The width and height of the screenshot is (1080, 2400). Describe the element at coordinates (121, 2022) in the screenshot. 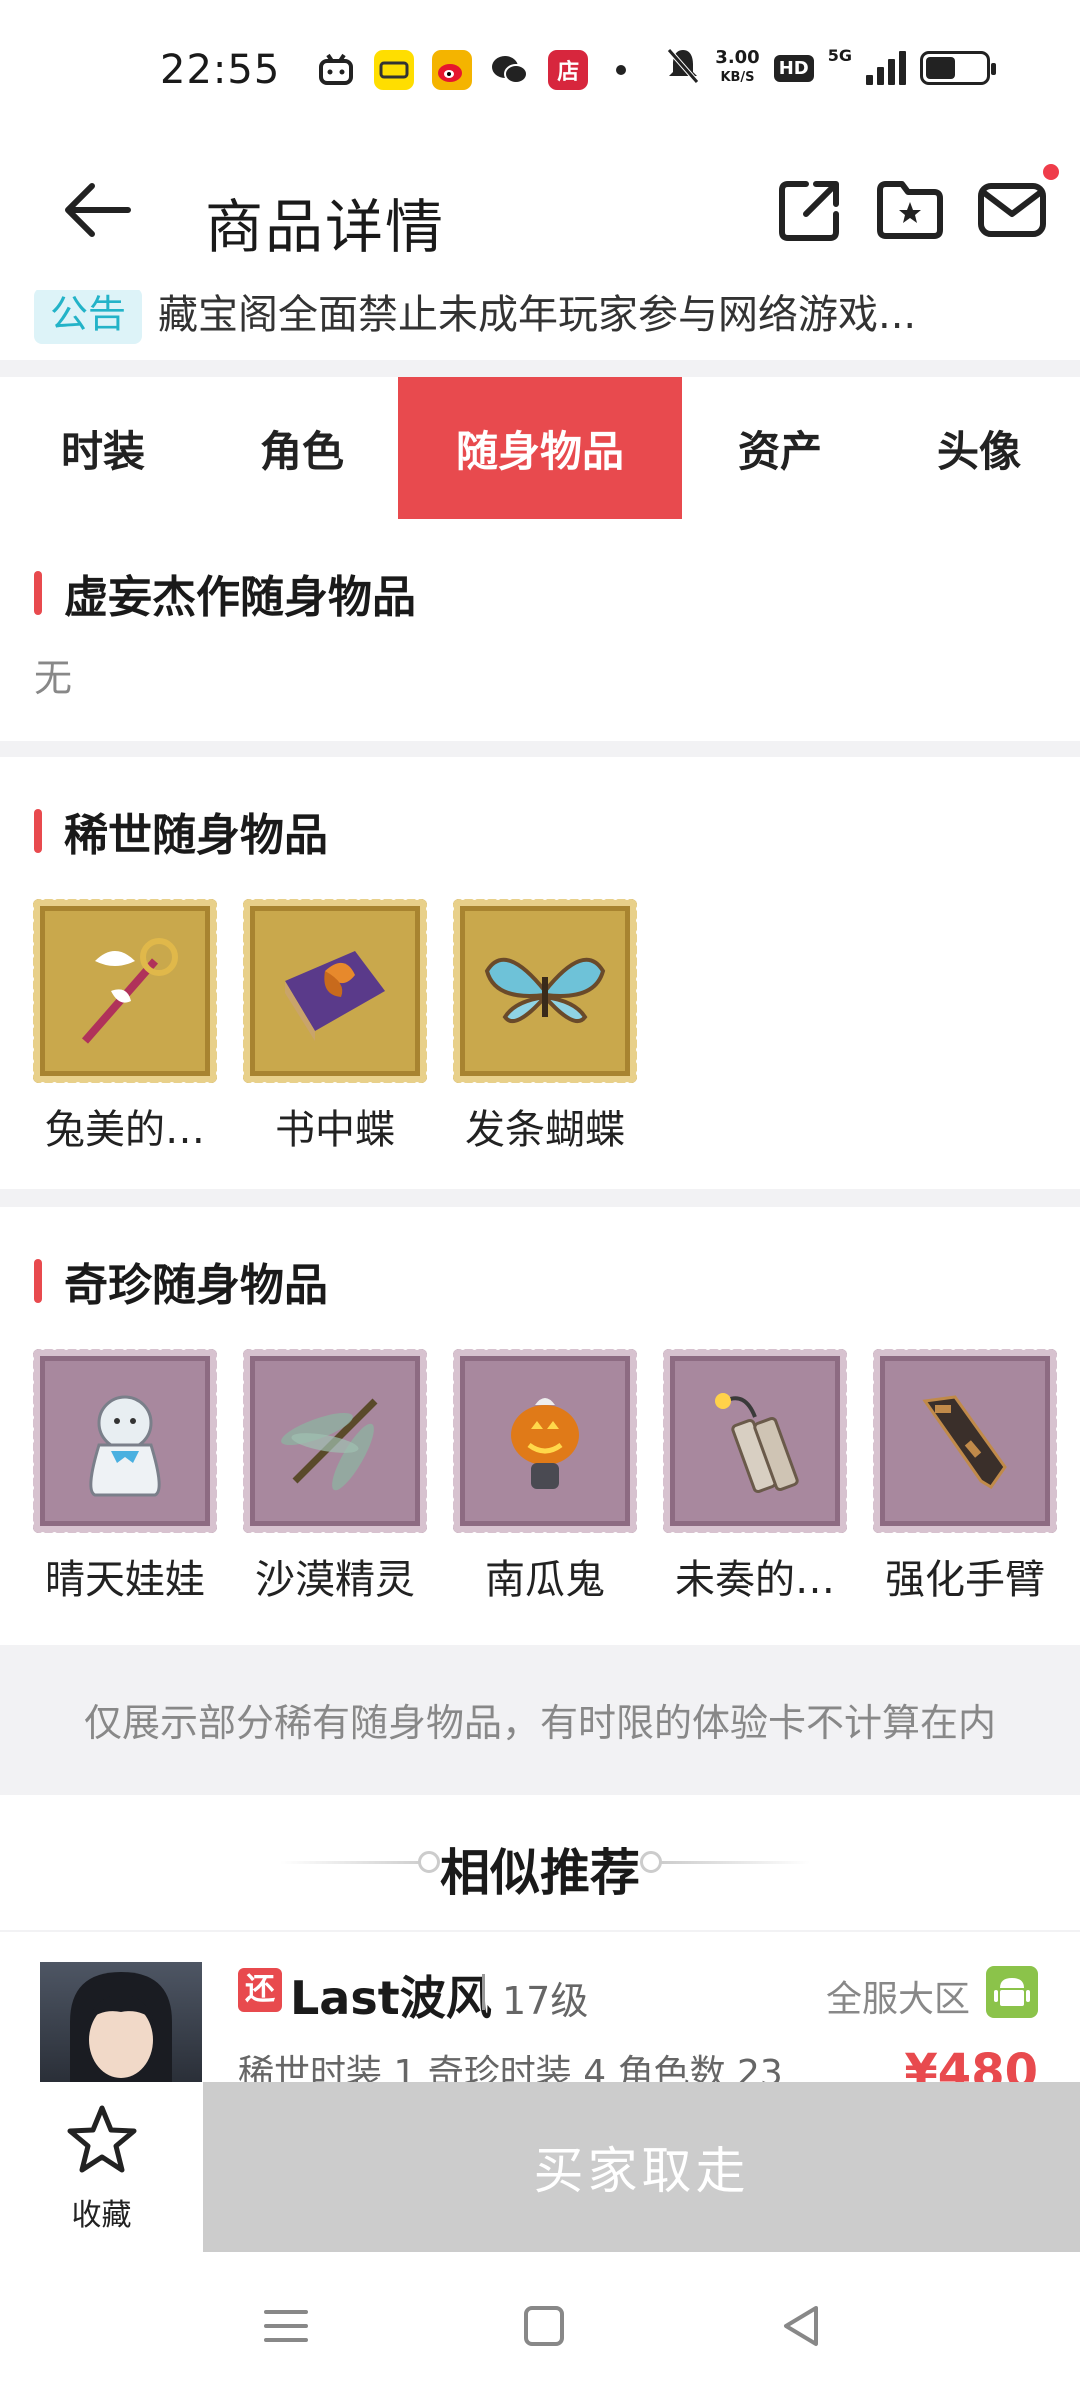

I see `avatar` at that location.